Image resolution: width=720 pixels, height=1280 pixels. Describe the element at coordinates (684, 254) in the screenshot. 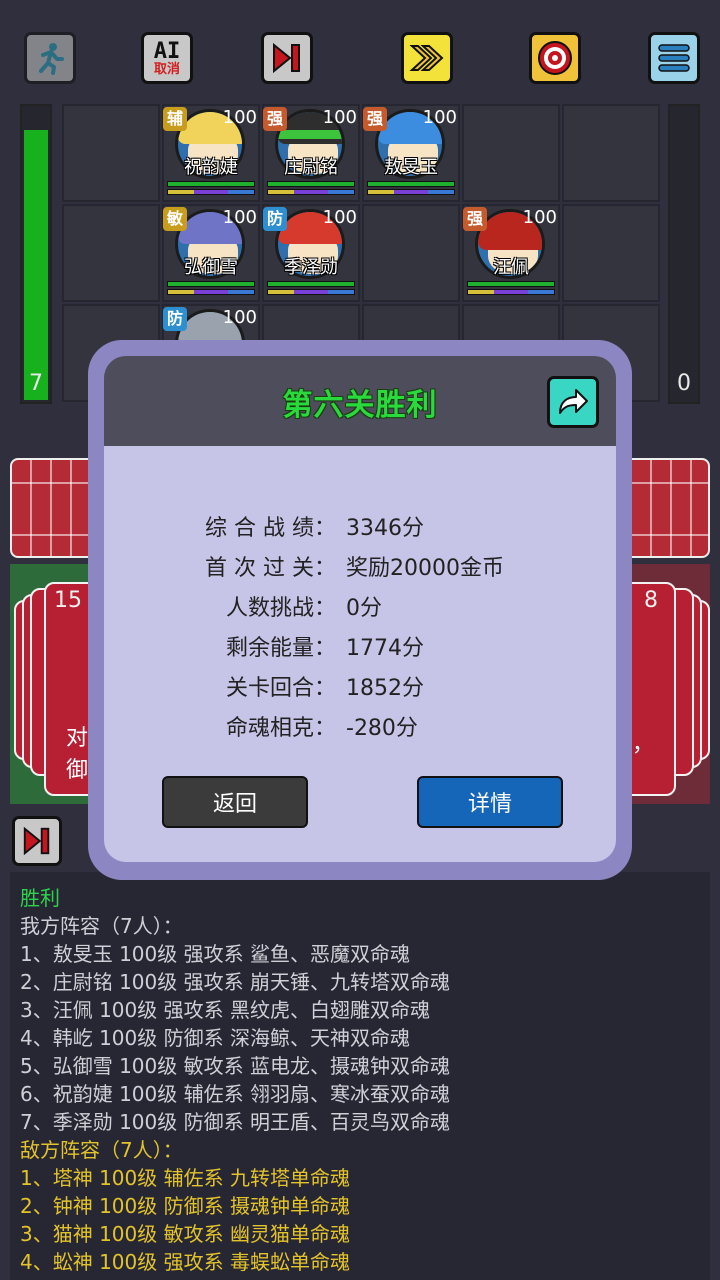

I see `enemy-energy-bar: 0` at that location.